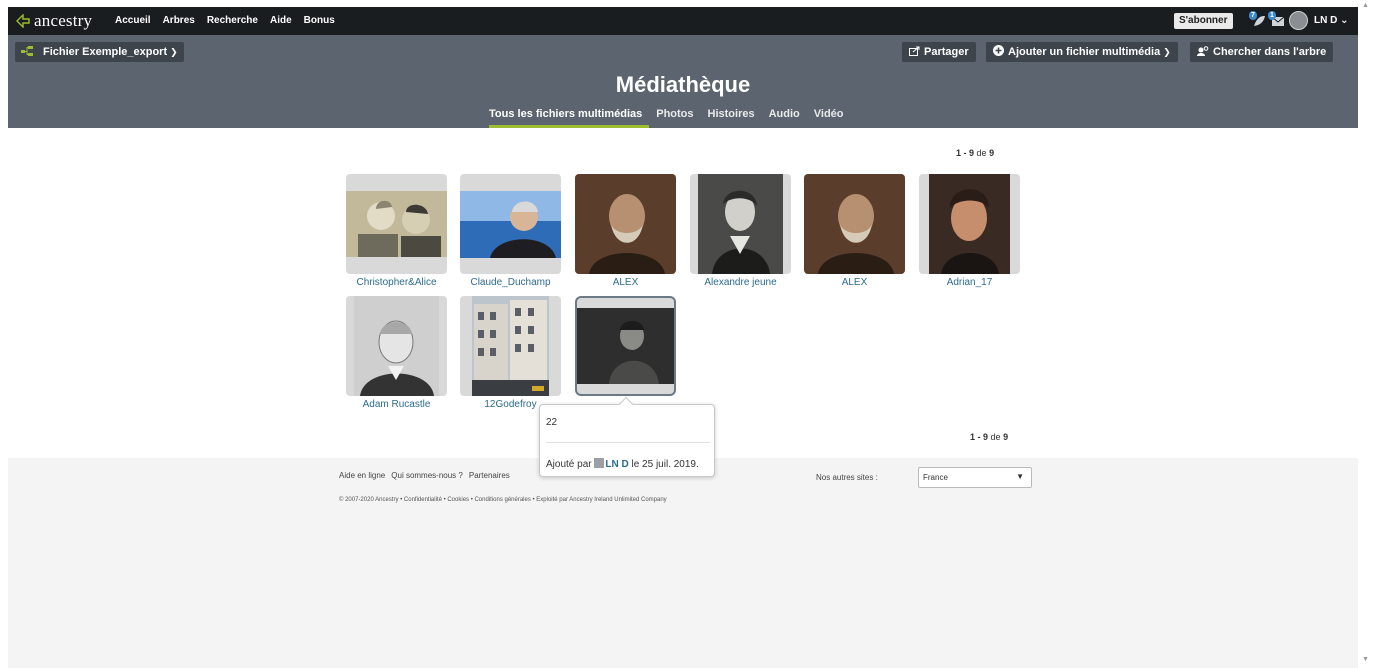 The image size is (1375, 668). I want to click on tooltip-date: le 25 juil. 2019., so click(665, 464).